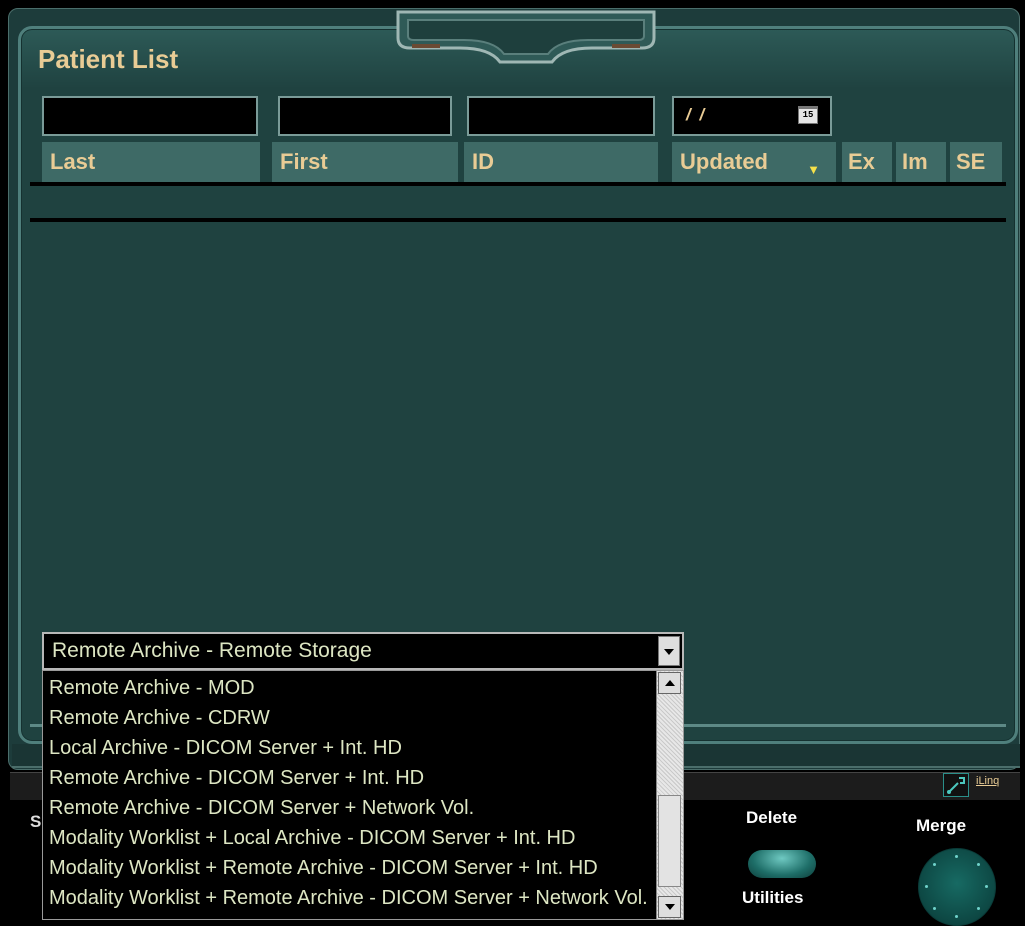 The image size is (1025, 926). I want to click on column-label-im: Im, so click(915, 161).